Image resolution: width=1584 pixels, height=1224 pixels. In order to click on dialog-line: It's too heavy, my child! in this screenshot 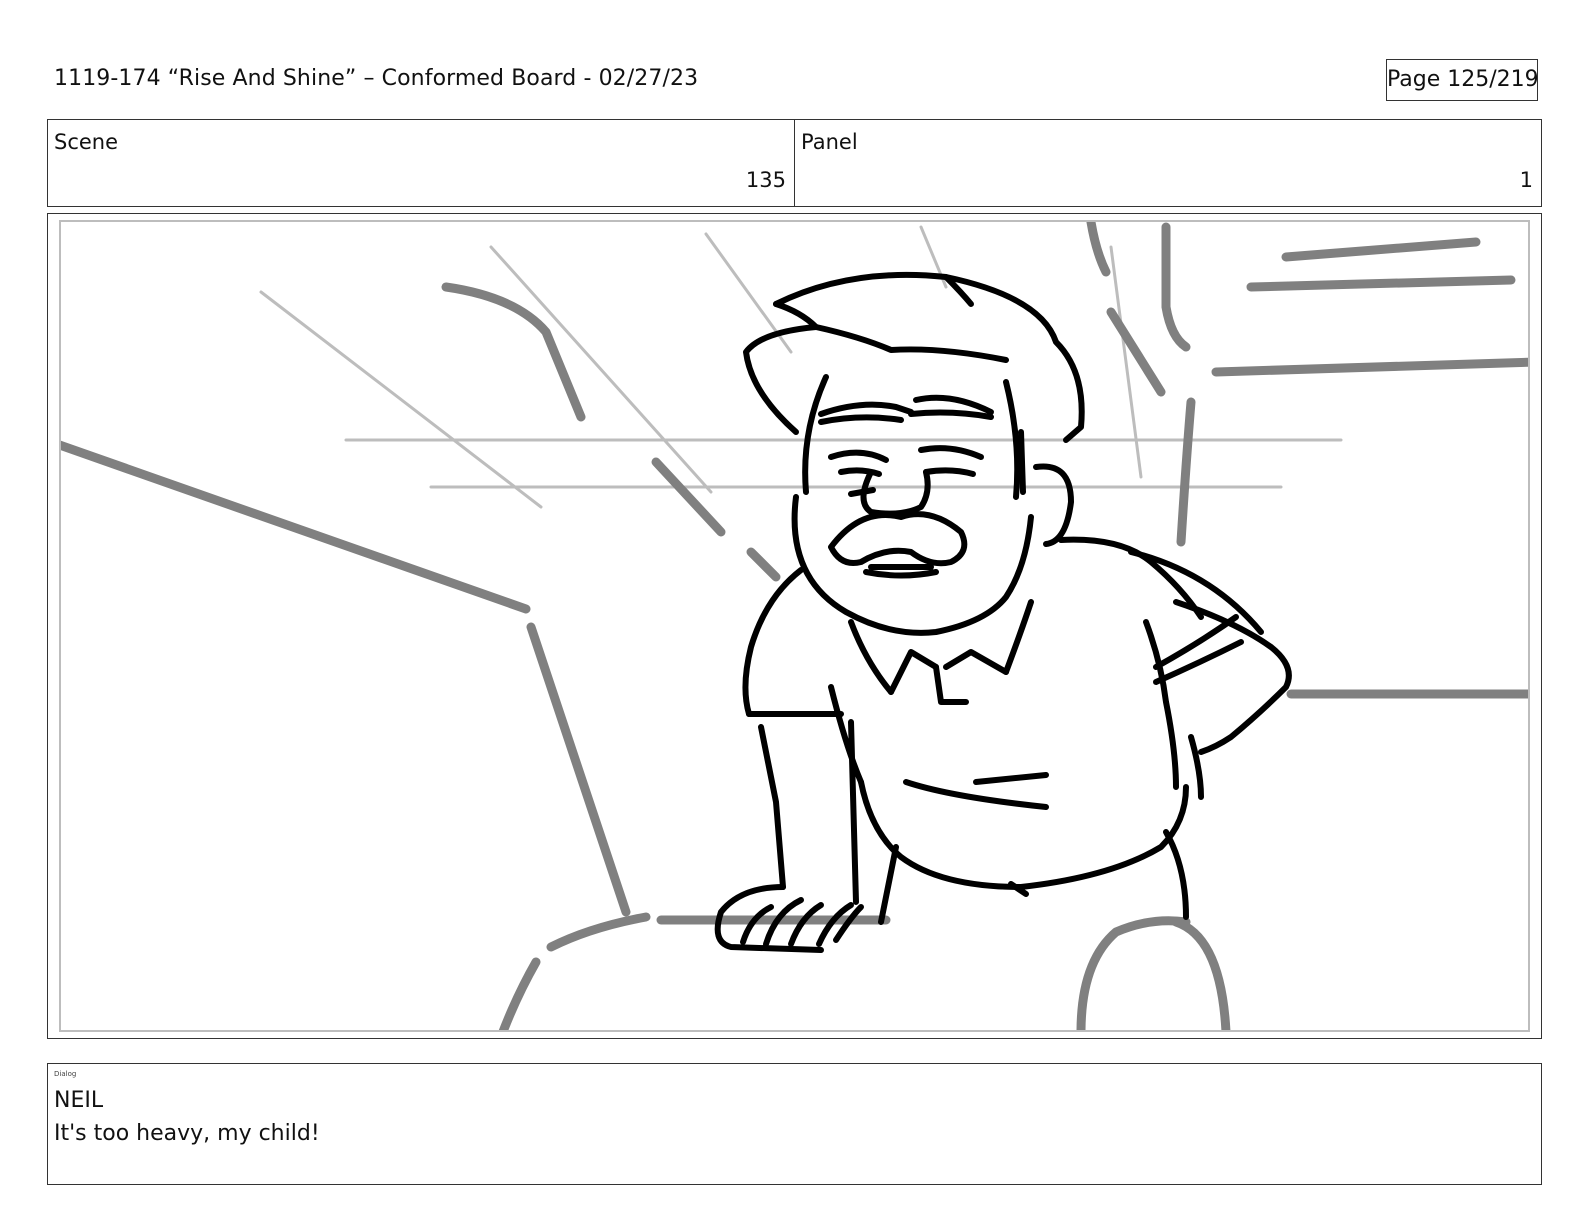, I will do `click(187, 1133)`.